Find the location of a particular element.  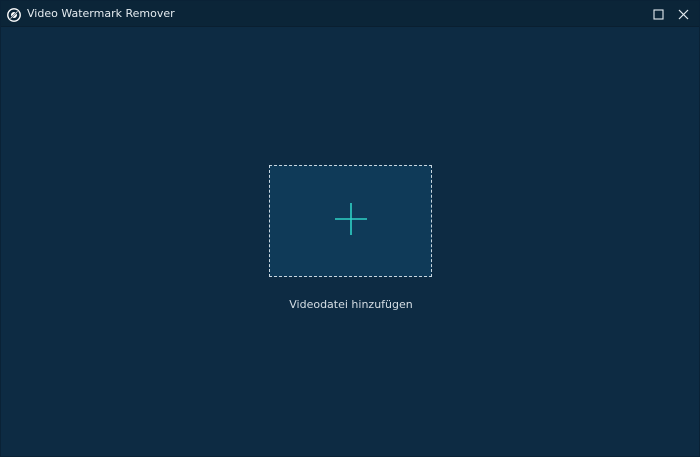

add-video-dropzone is located at coordinates (350, 221).